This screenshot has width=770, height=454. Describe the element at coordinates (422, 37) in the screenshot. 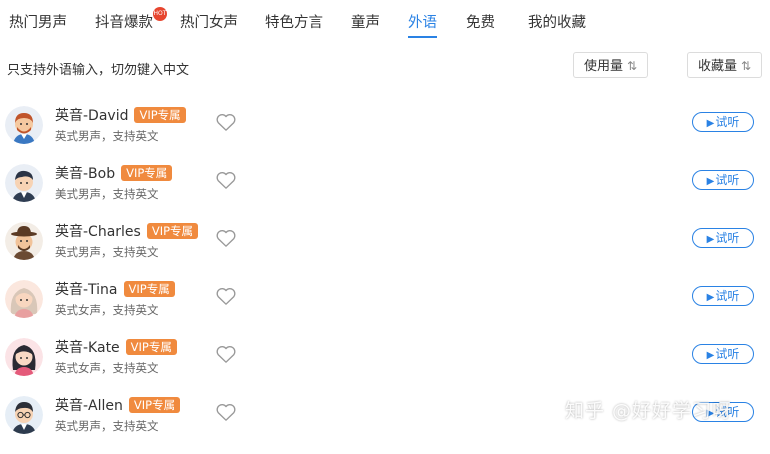

I see `active-tab-indicator` at that location.